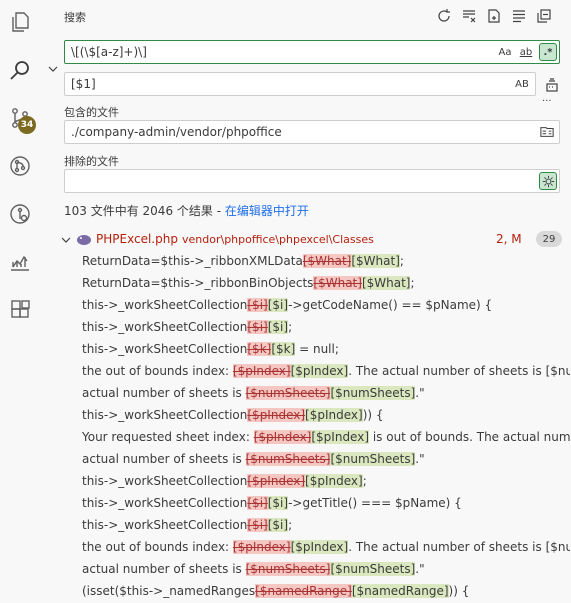  I want to click on search-input: \[(\$[a-z]+)\] Aa ab .*, so click(312, 52).